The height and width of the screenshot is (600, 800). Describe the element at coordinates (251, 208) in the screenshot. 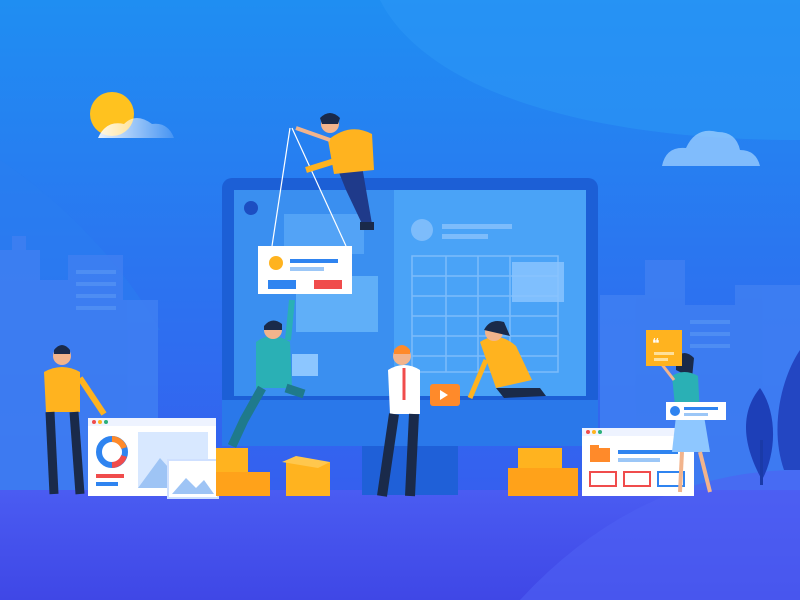

I see `camera-dot` at that location.